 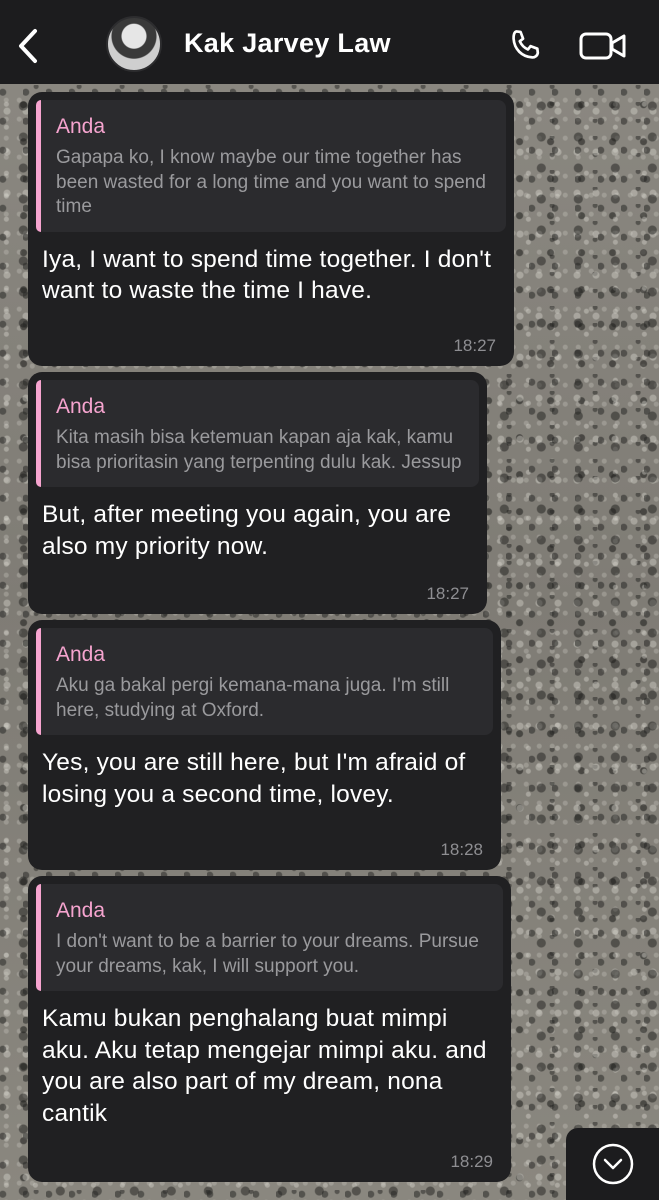 I want to click on chat-header: Kak Jarvey Law, so click(x=329, y=42).